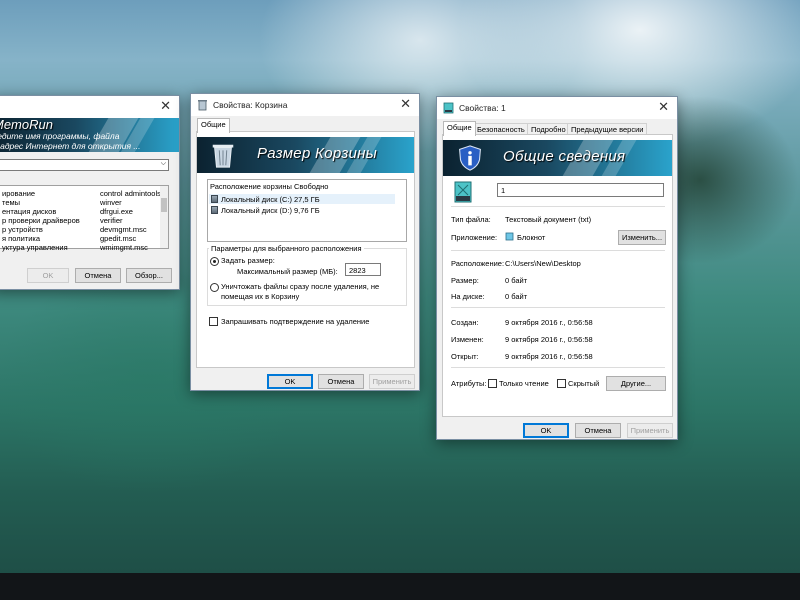  What do you see at coordinates (549, 339) in the screenshot?
I see `modified-value: 9 октября 2016 г., 0:56:58` at bounding box center [549, 339].